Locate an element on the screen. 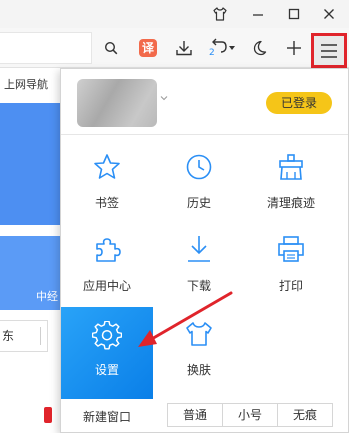  menu-item-label: 书签 is located at coordinates (106, 203).